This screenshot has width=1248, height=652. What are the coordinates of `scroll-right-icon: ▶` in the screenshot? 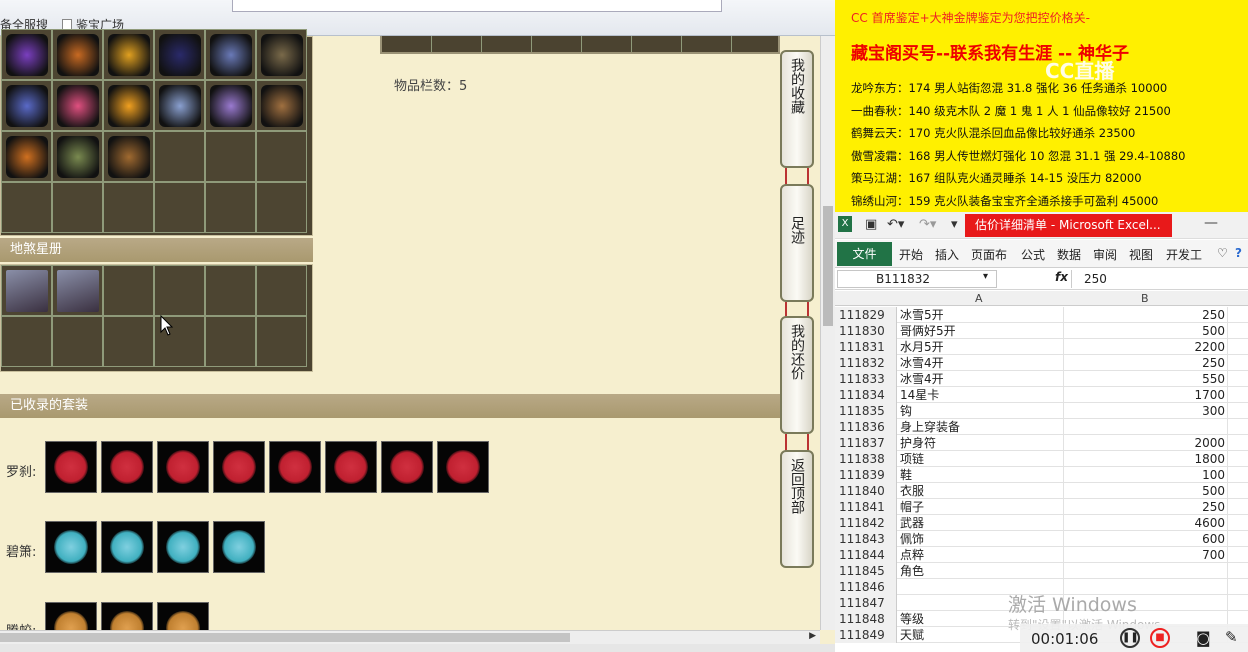 It's located at (812, 636).